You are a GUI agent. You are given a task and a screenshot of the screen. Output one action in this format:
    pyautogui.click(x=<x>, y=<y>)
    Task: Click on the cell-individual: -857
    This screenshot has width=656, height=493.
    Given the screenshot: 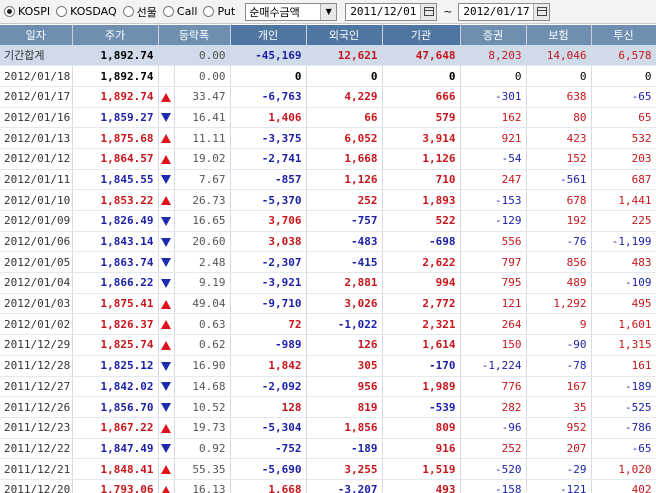 What is the action you would take?
    pyautogui.click(x=268, y=180)
    